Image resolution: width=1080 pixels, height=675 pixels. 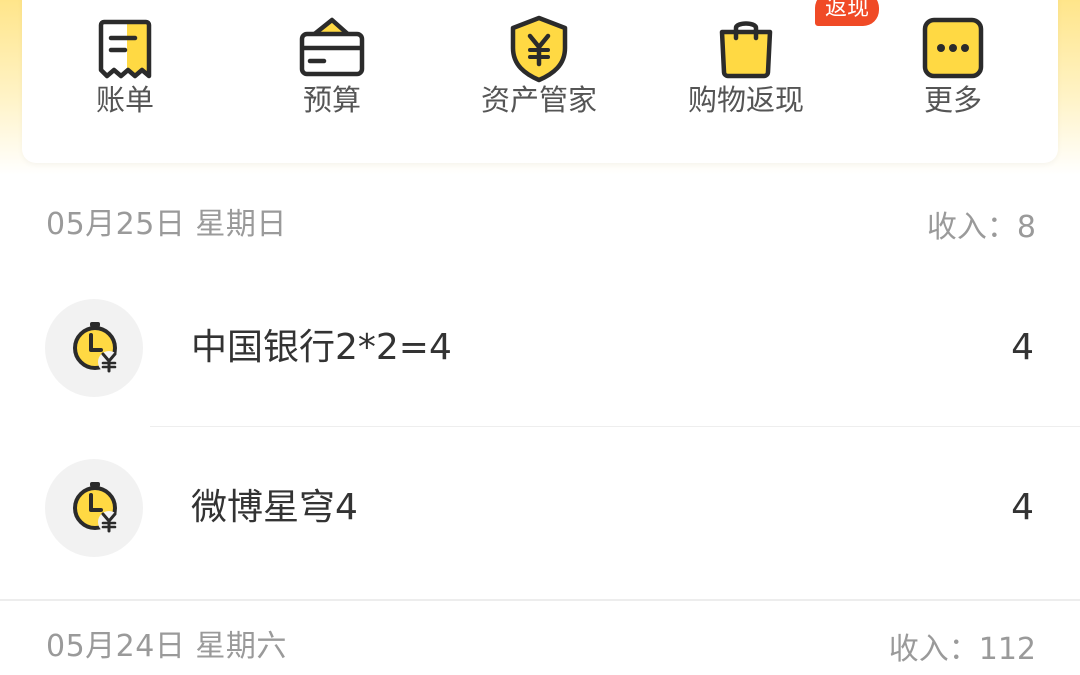 What do you see at coordinates (166, 224) in the screenshot?
I see `day-date: 05月25日 星期日` at bounding box center [166, 224].